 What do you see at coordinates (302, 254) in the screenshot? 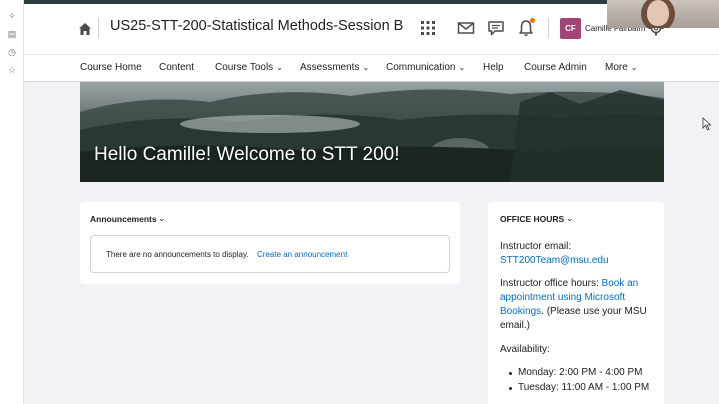
I see `create-announcement-link: Create an announcement` at bounding box center [302, 254].